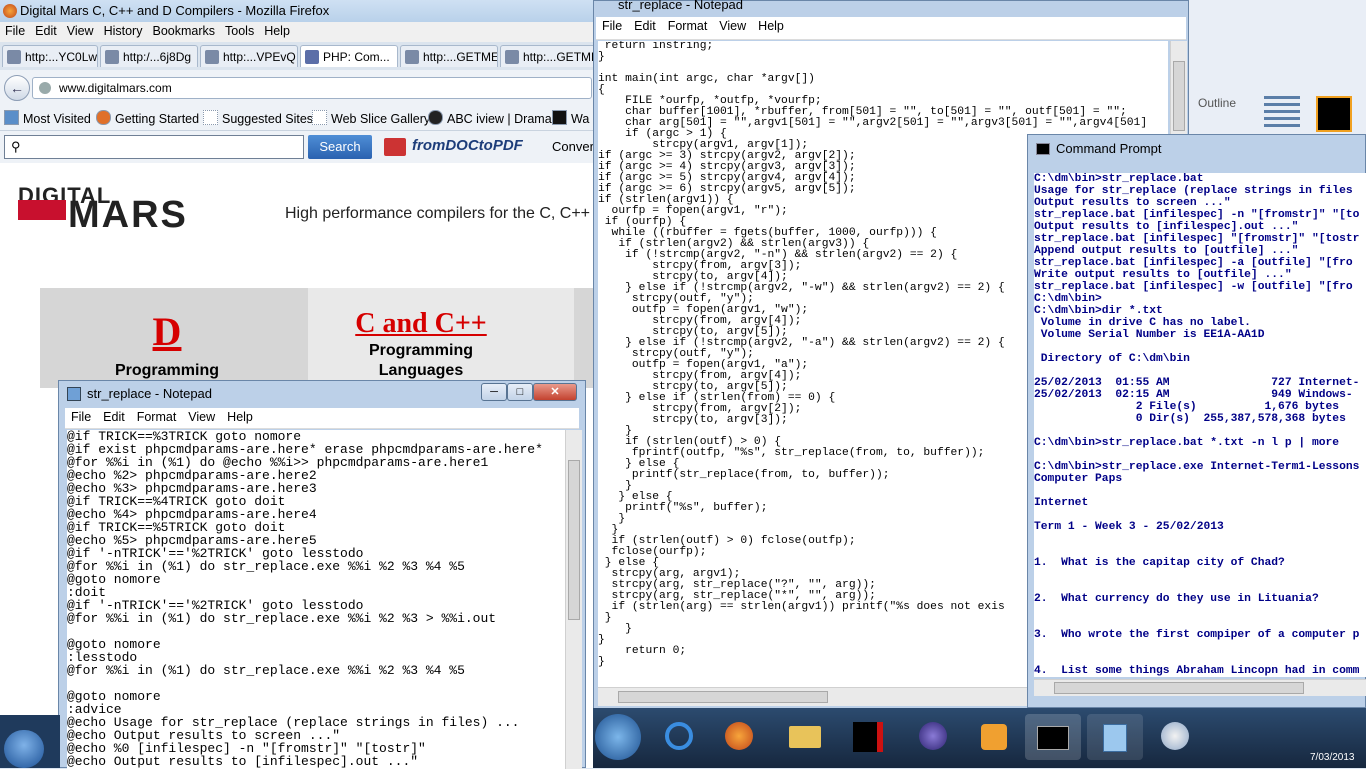 The width and height of the screenshot is (1366, 769). I want to click on windows-orb-icon, so click(618, 737).